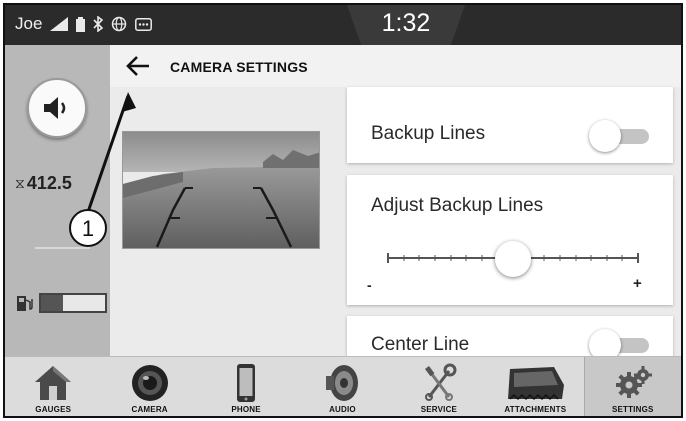  I want to click on engine-hours-value: 412.5, so click(49, 183).